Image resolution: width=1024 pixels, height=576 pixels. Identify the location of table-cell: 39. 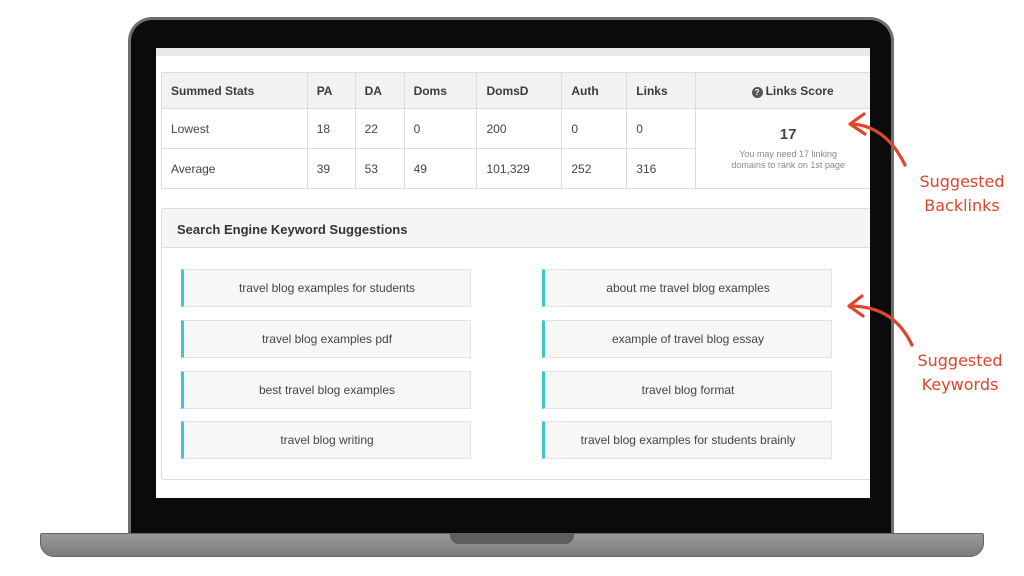
(331, 168).